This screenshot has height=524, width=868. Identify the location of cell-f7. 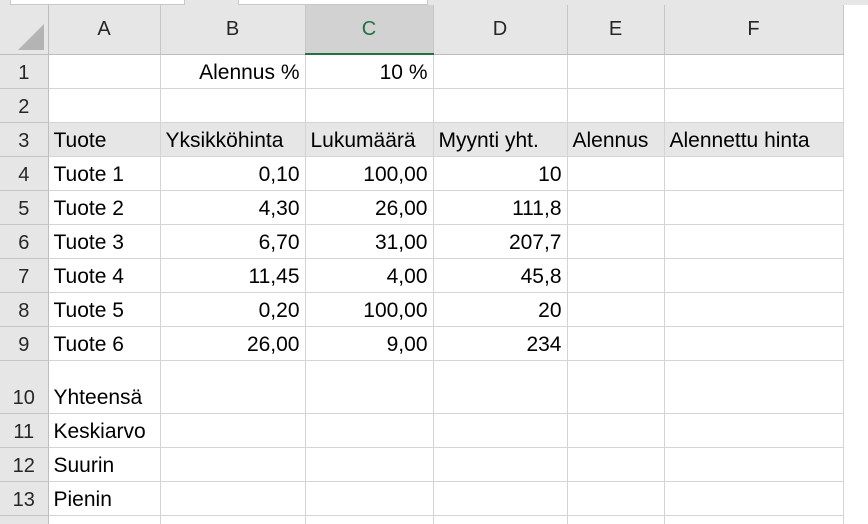
(754, 275).